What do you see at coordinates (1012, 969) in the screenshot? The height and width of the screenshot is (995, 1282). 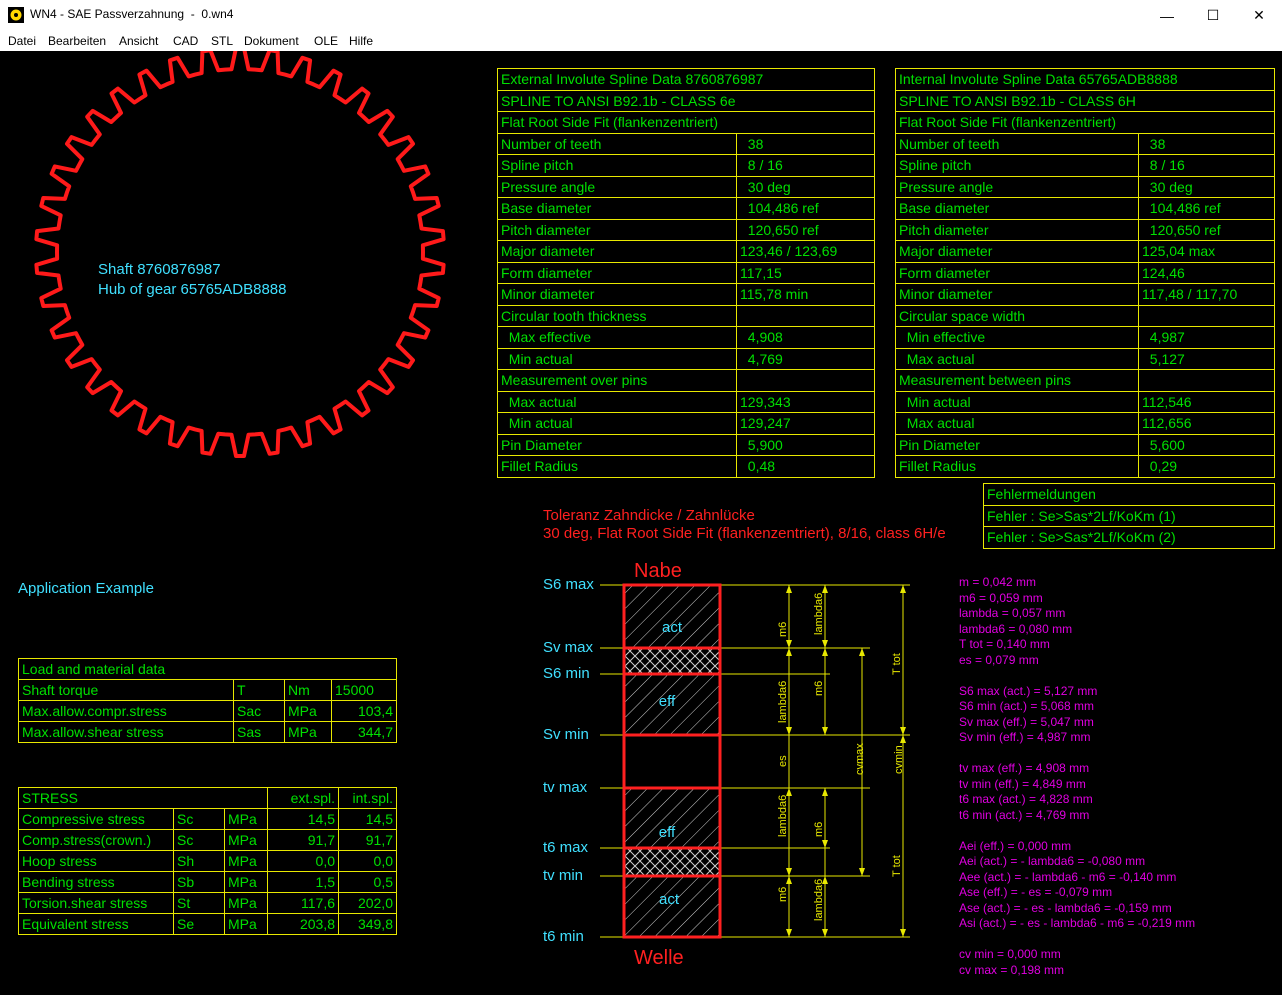 I see `result-line: cv max = 0,198 mm` at bounding box center [1012, 969].